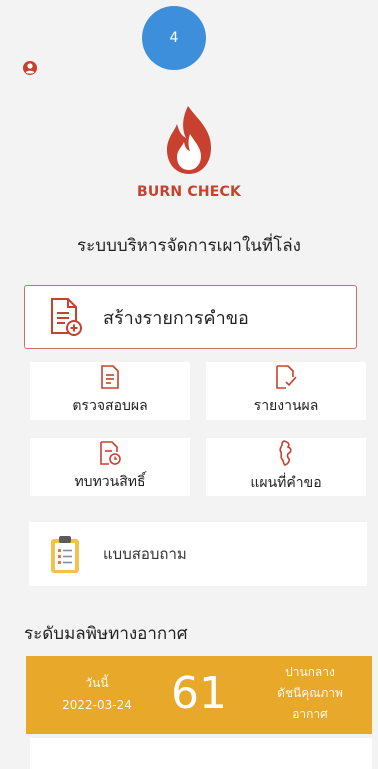 This screenshot has height=769, width=378. I want to click on report-result-button: รายงานผล, so click(286, 391).